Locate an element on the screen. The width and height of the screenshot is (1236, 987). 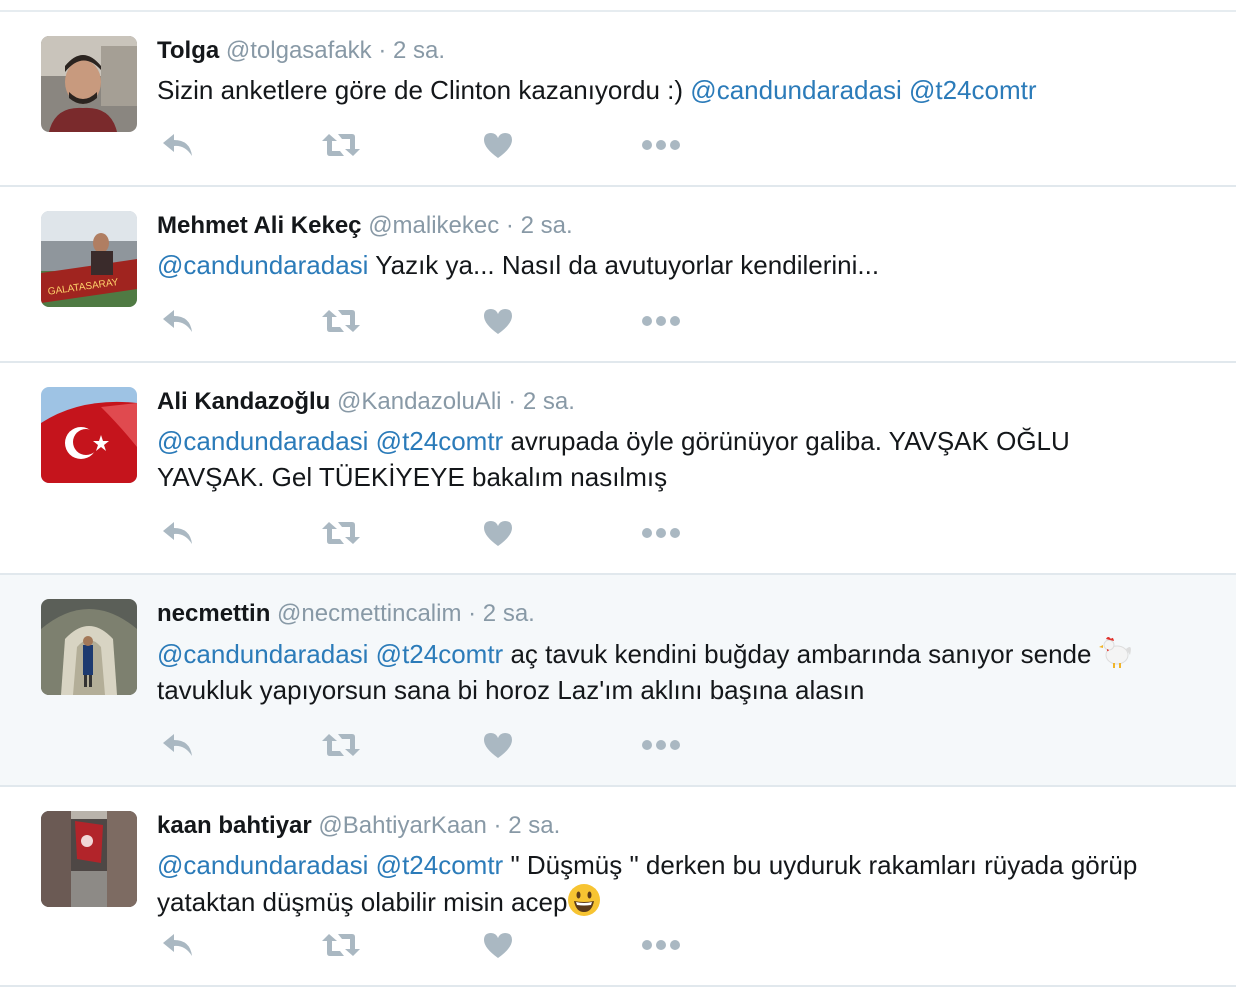
user-handle: @necmettincalim is located at coordinates (369, 613).